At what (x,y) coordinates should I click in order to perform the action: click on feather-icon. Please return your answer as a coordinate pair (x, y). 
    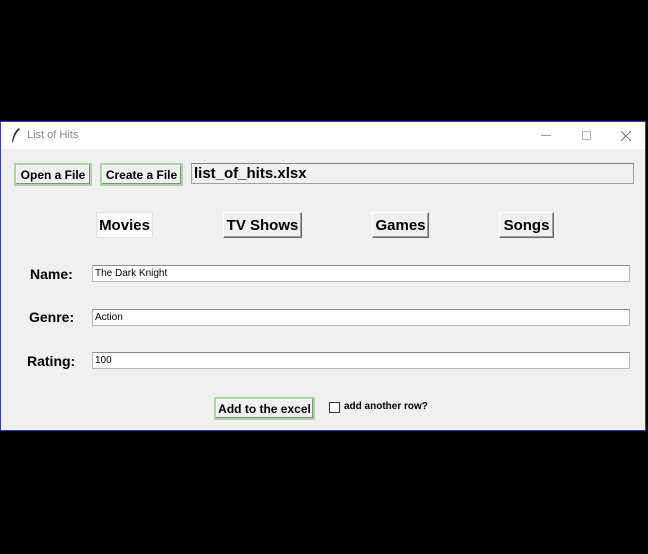
    Looking at the image, I should click on (16, 135).